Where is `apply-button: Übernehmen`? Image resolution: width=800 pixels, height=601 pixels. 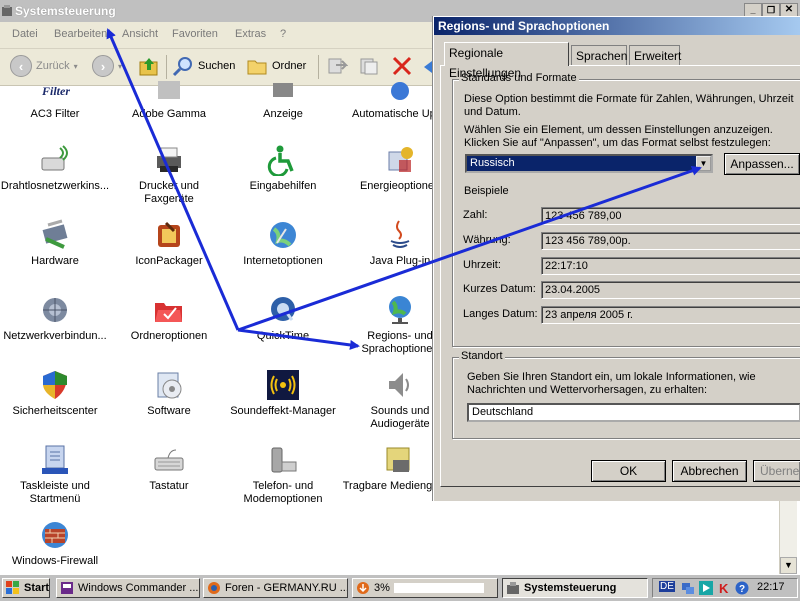
apply-button: Übernehmen is located at coordinates (776, 471).